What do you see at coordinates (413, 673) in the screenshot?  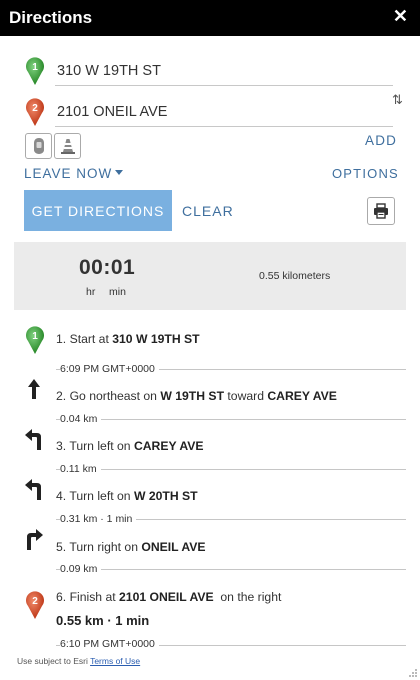 I see `resize-handle-icon` at bounding box center [413, 673].